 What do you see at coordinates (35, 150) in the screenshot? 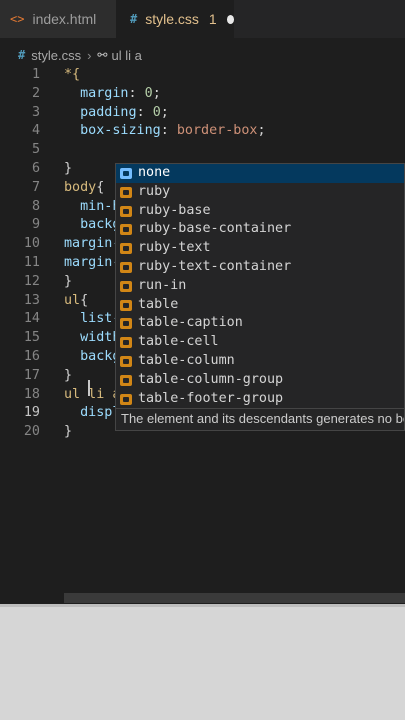
I see `line-number: 5` at bounding box center [35, 150].